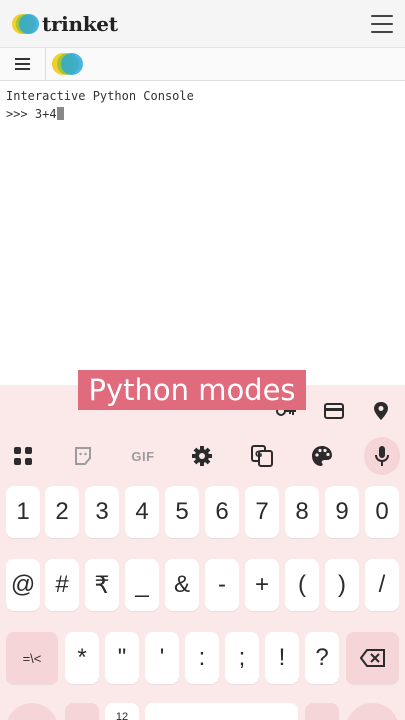 The width and height of the screenshot is (405, 720). I want to click on menu-icon, so click(22, 64).